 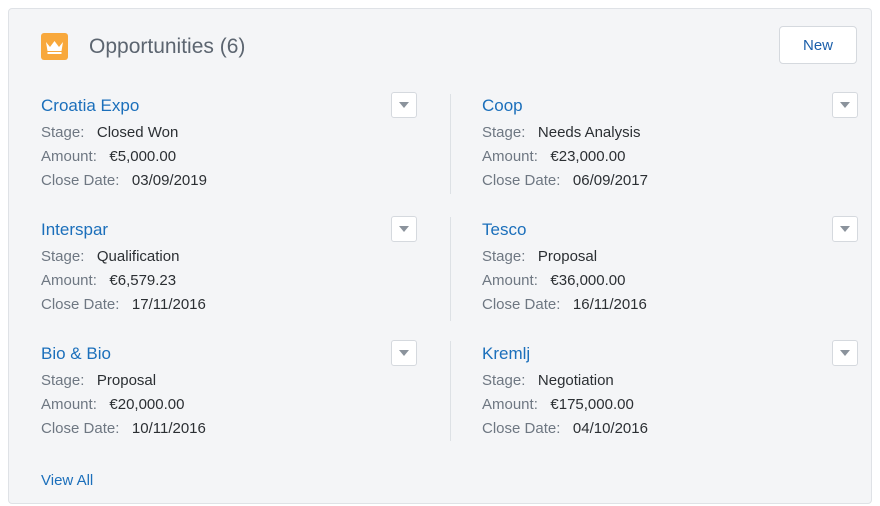 I want to click on amount-row: Amount: €20,000.00, so click(x=112, y=405).